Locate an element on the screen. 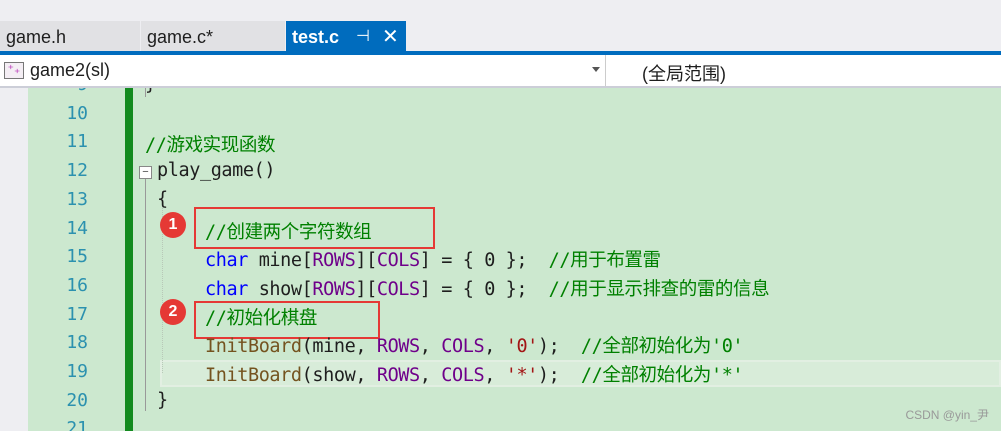  line-number: 9 is located at coordinates (58, 91).